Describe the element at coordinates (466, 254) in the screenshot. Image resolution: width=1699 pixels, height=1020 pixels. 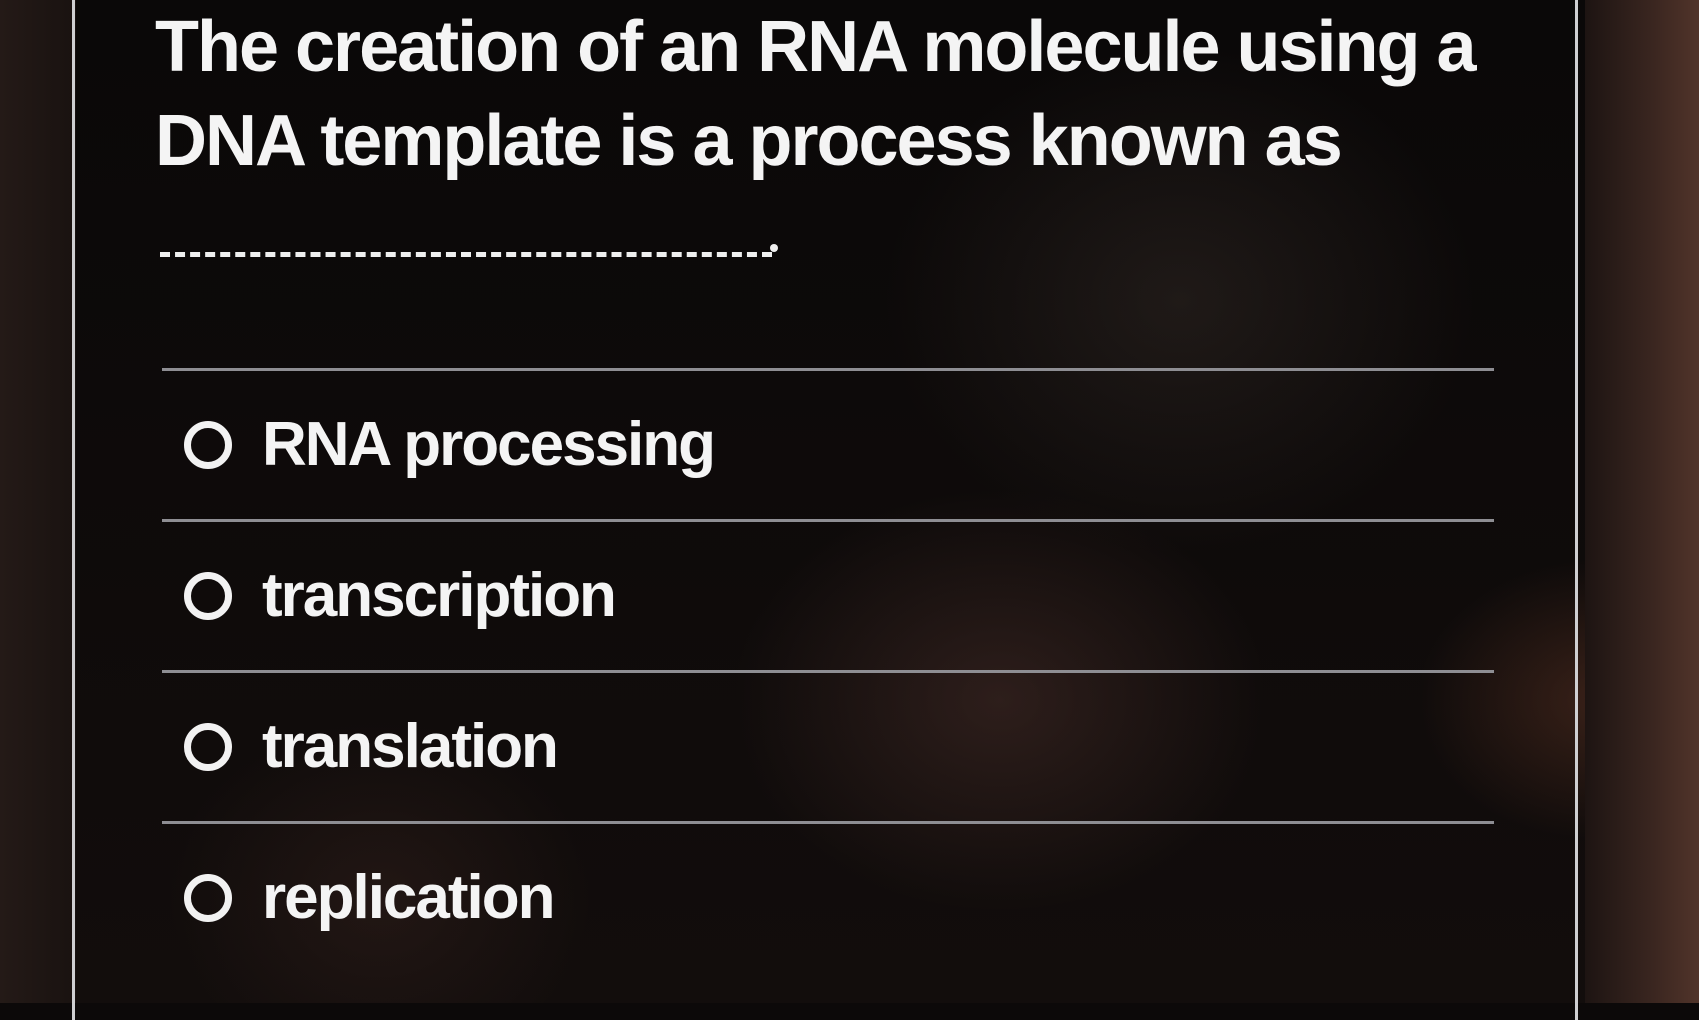
I see `answer-blank` at that location.